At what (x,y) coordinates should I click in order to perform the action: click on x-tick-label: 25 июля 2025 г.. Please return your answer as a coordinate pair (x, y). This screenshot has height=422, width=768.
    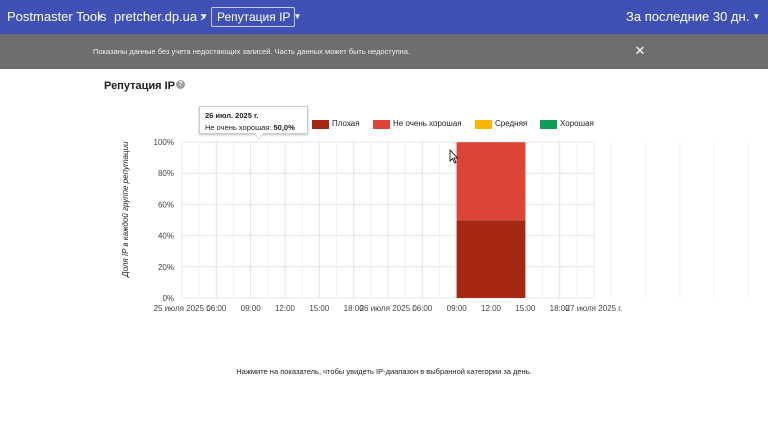
    Looking at the image, I should click on (182, 308).